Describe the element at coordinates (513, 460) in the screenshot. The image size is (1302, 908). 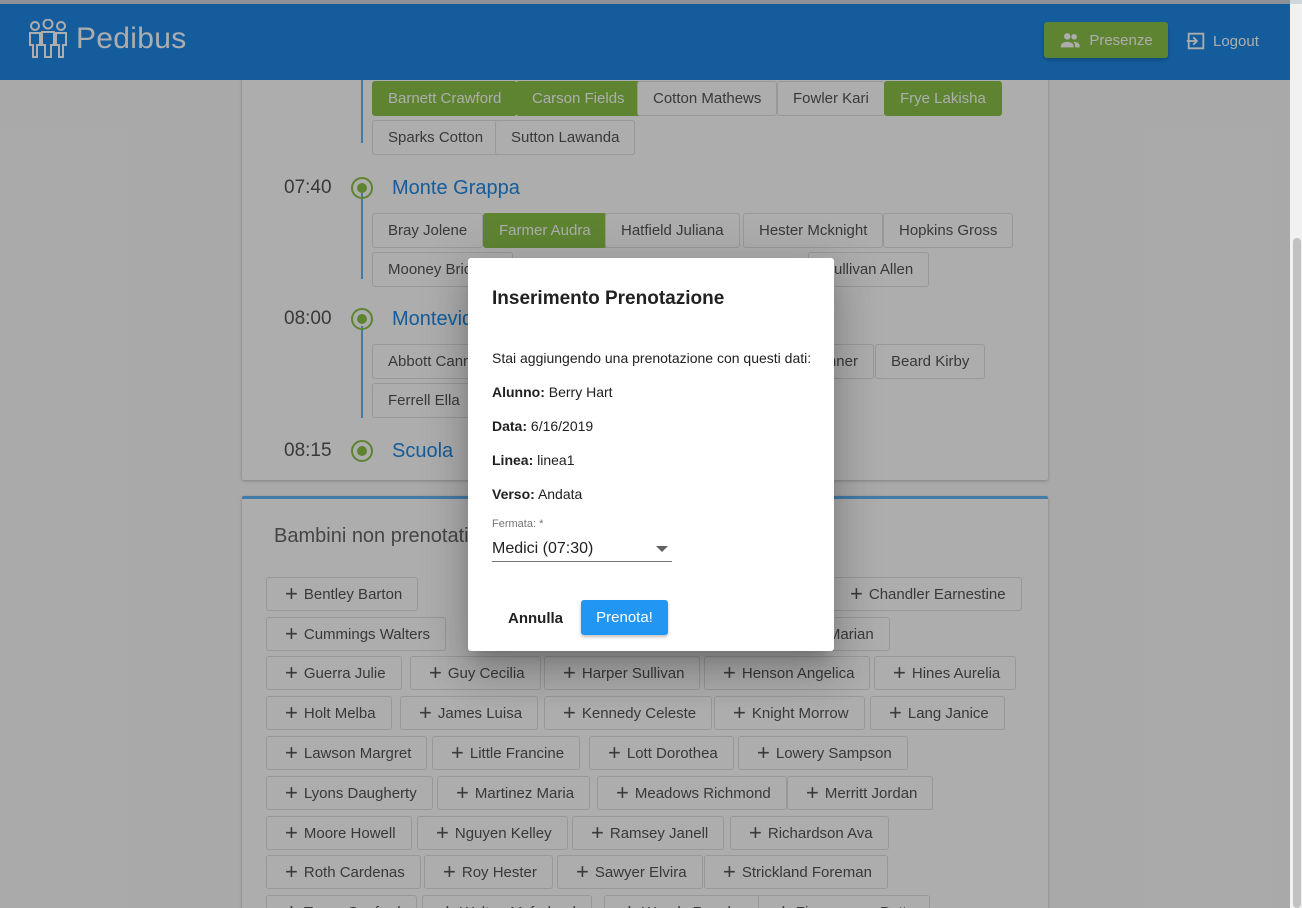
I see `field-label: Linea:` at that location.